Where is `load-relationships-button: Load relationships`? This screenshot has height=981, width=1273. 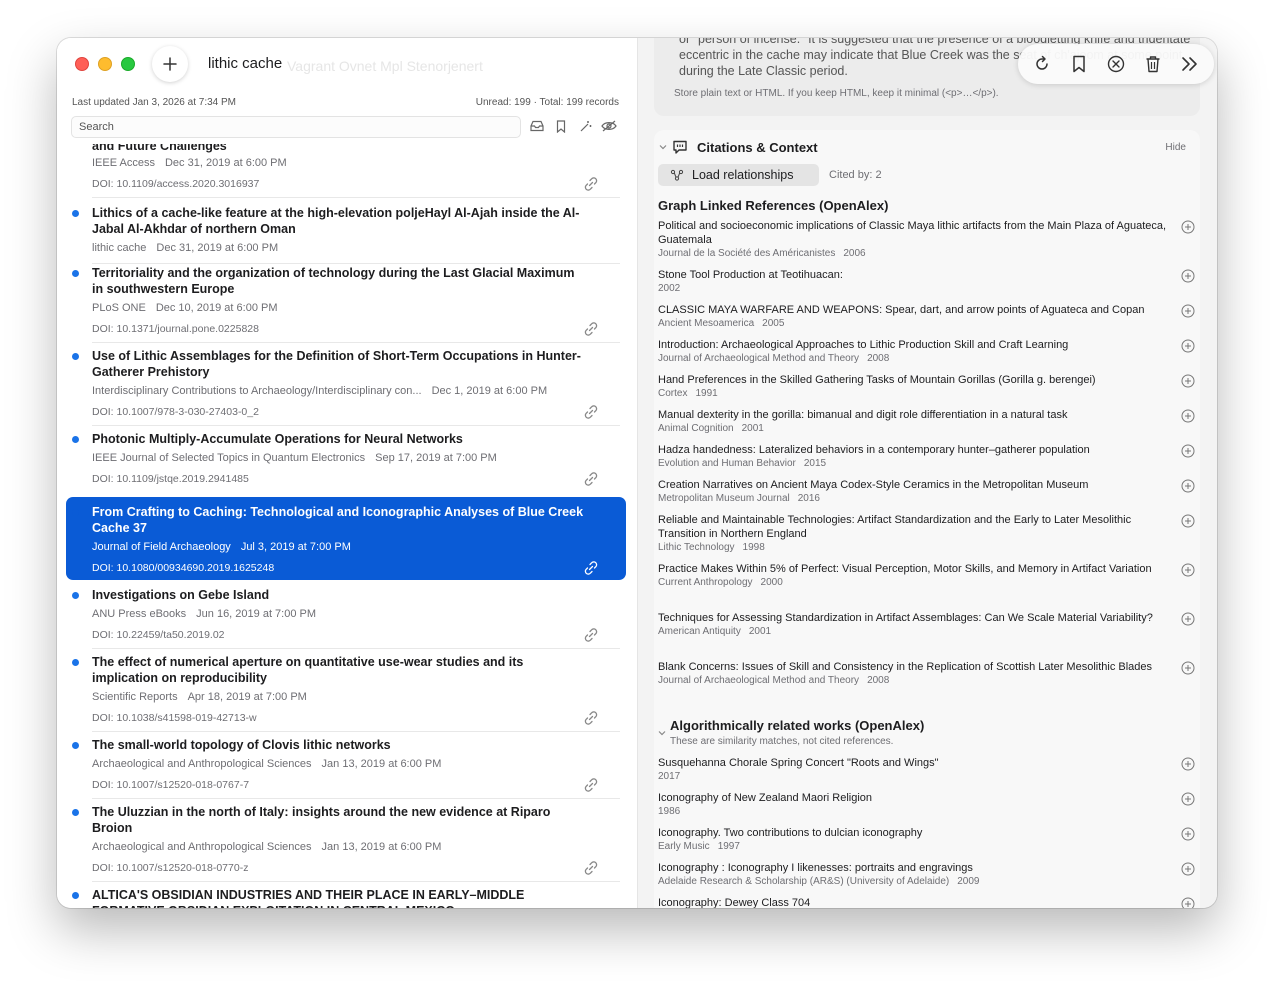
load-relationships-button: Load relationships is located at coordinates (738, 175).